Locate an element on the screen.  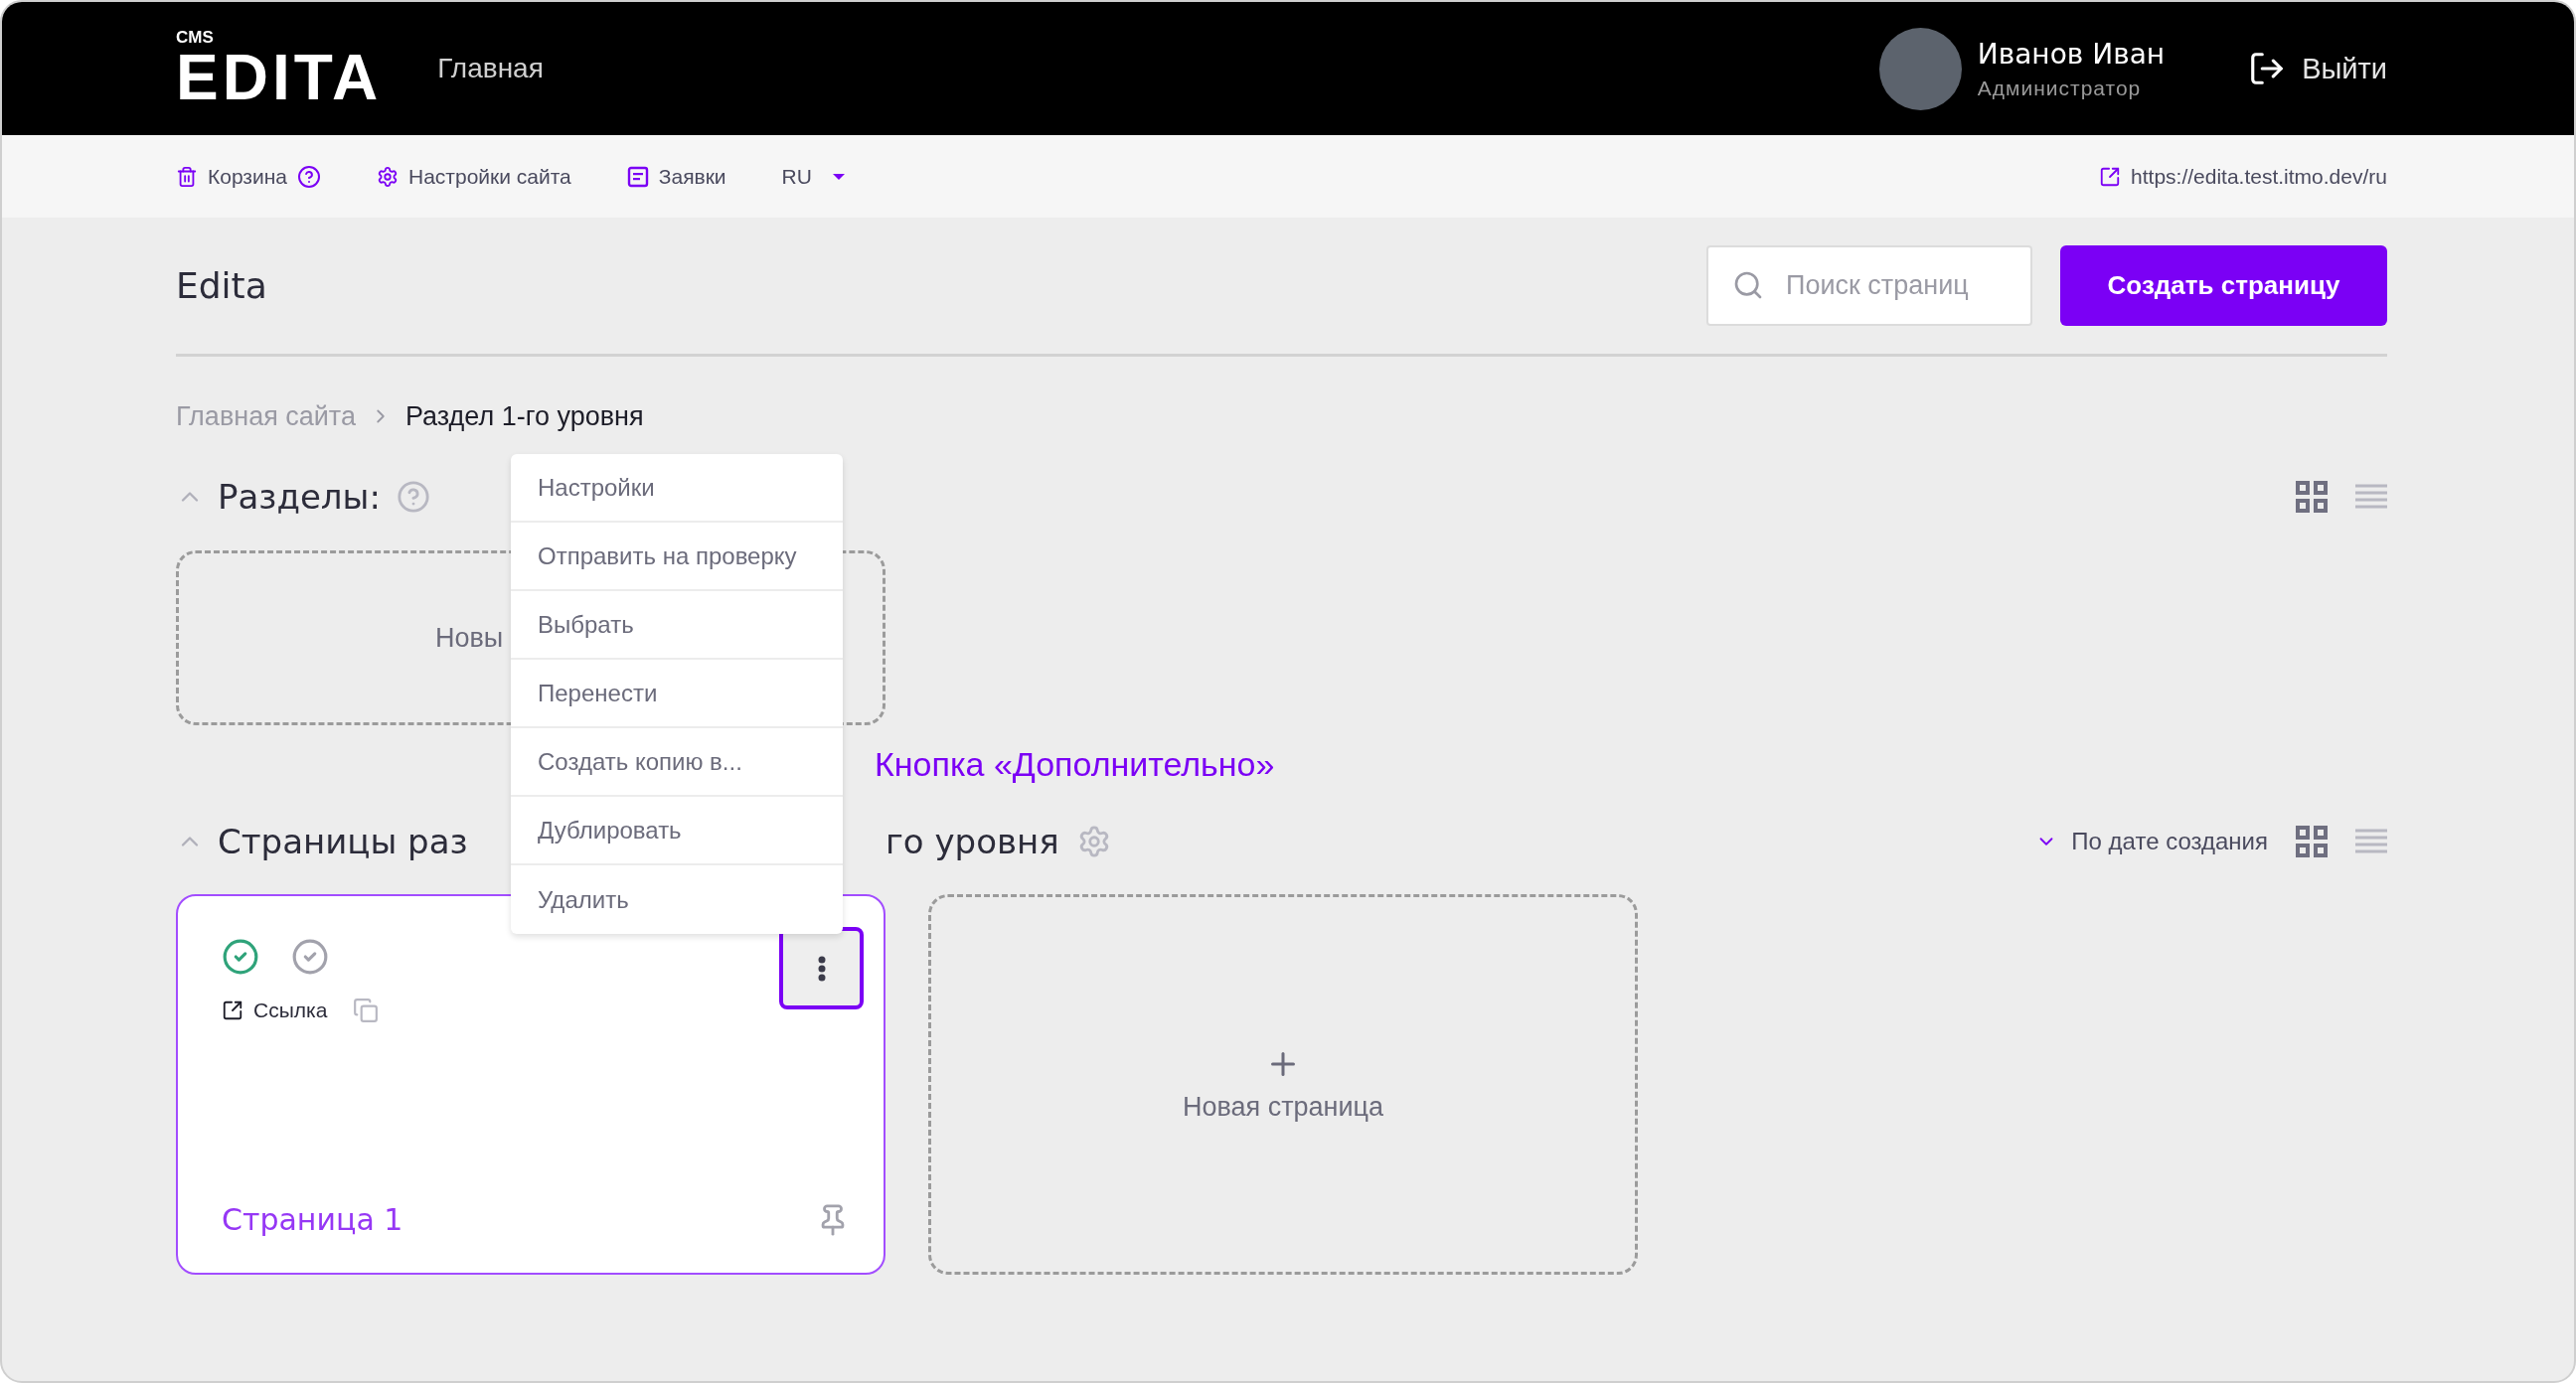
menu-item: Отправить на проверку is located at coordinates (677, 557).